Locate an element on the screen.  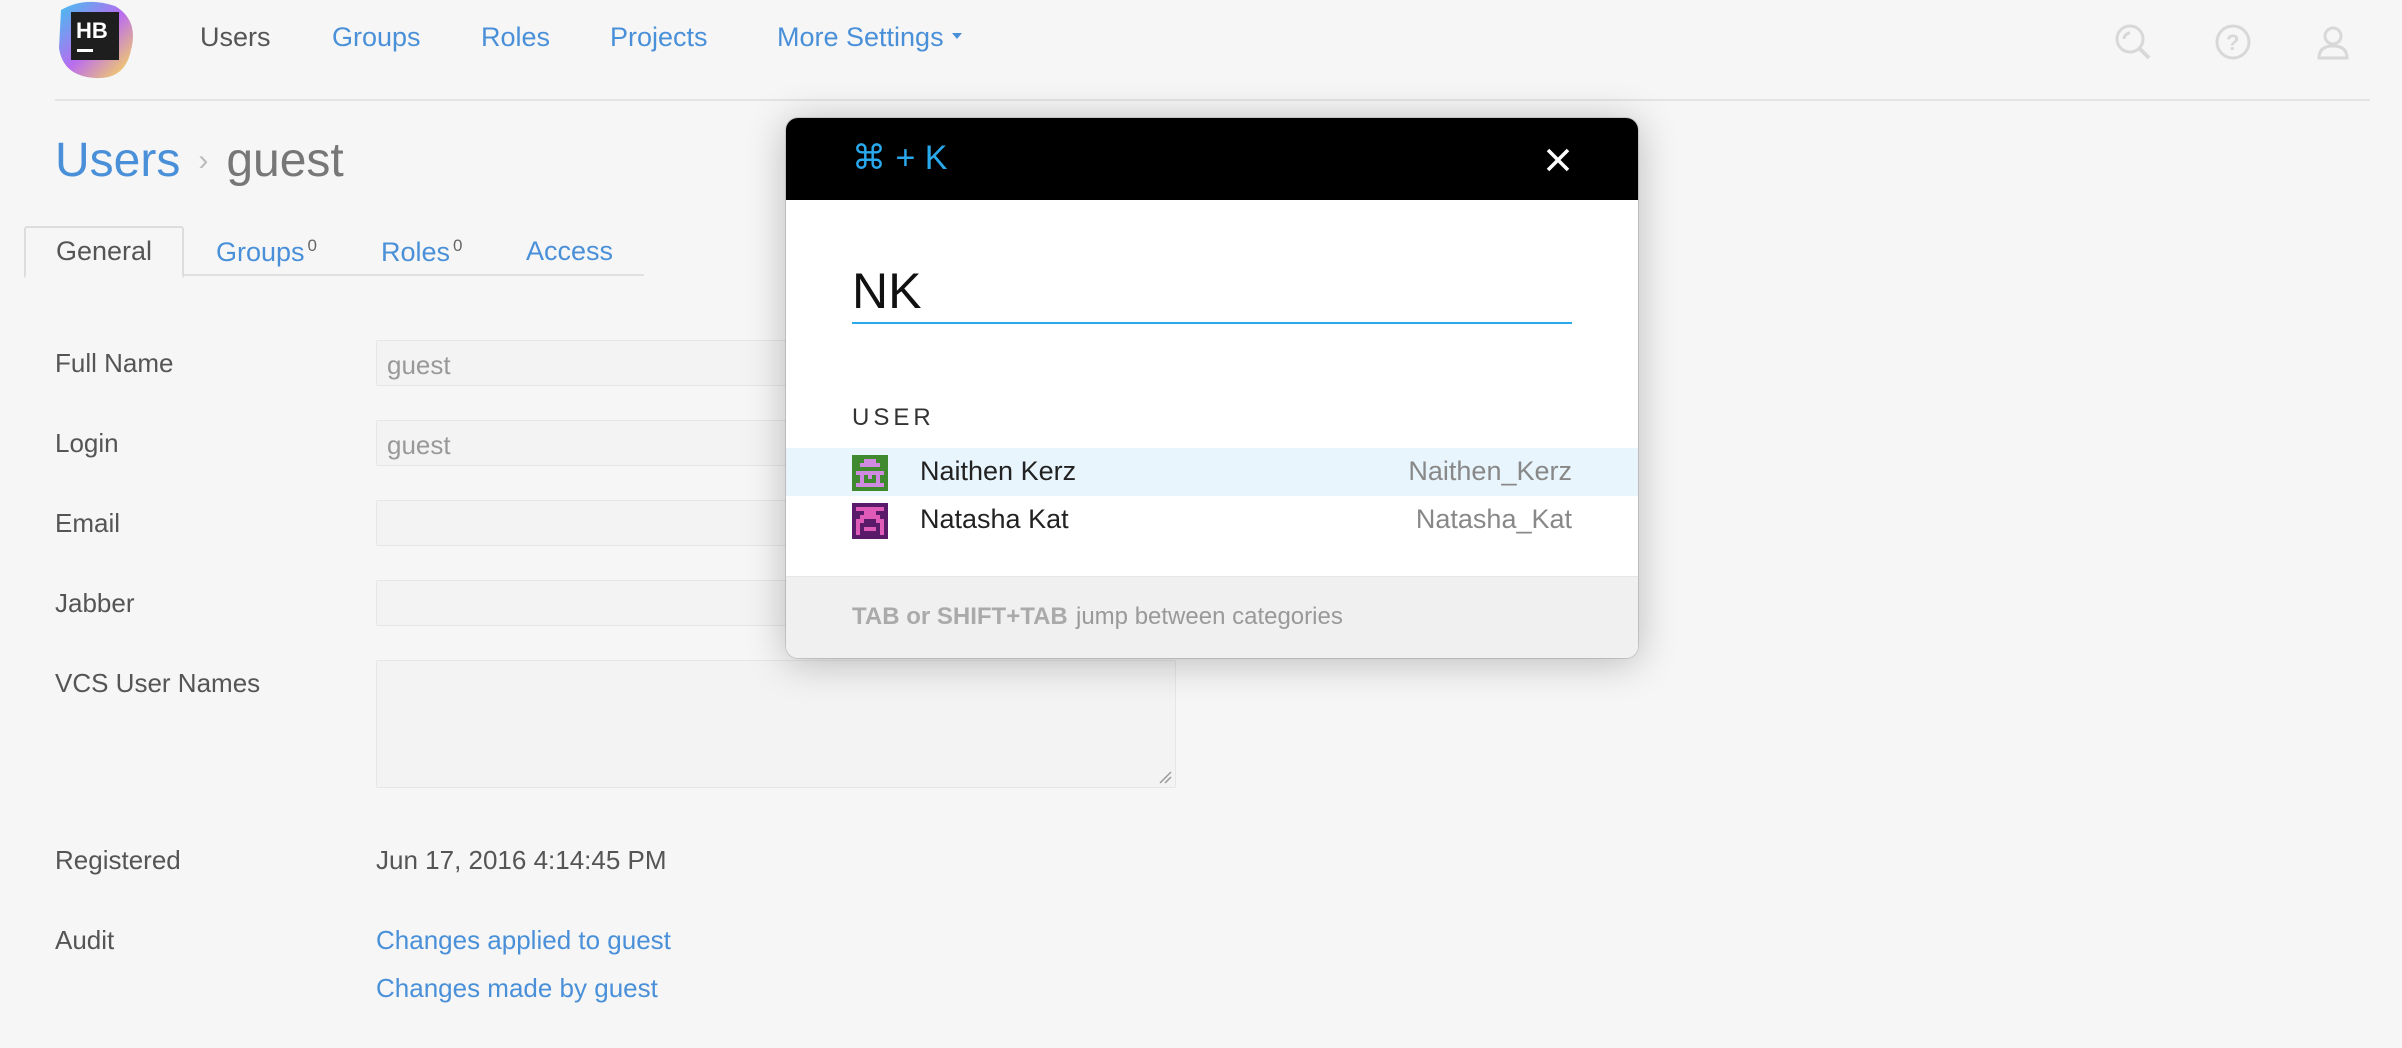
vcs-user-names-label: VCS User Names is located at coordinates (158, 683).